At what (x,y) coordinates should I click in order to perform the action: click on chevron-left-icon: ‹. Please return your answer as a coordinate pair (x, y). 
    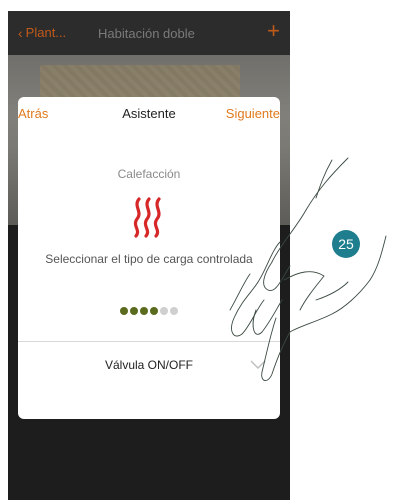
    Looking at the image, I should click on (20, 32).